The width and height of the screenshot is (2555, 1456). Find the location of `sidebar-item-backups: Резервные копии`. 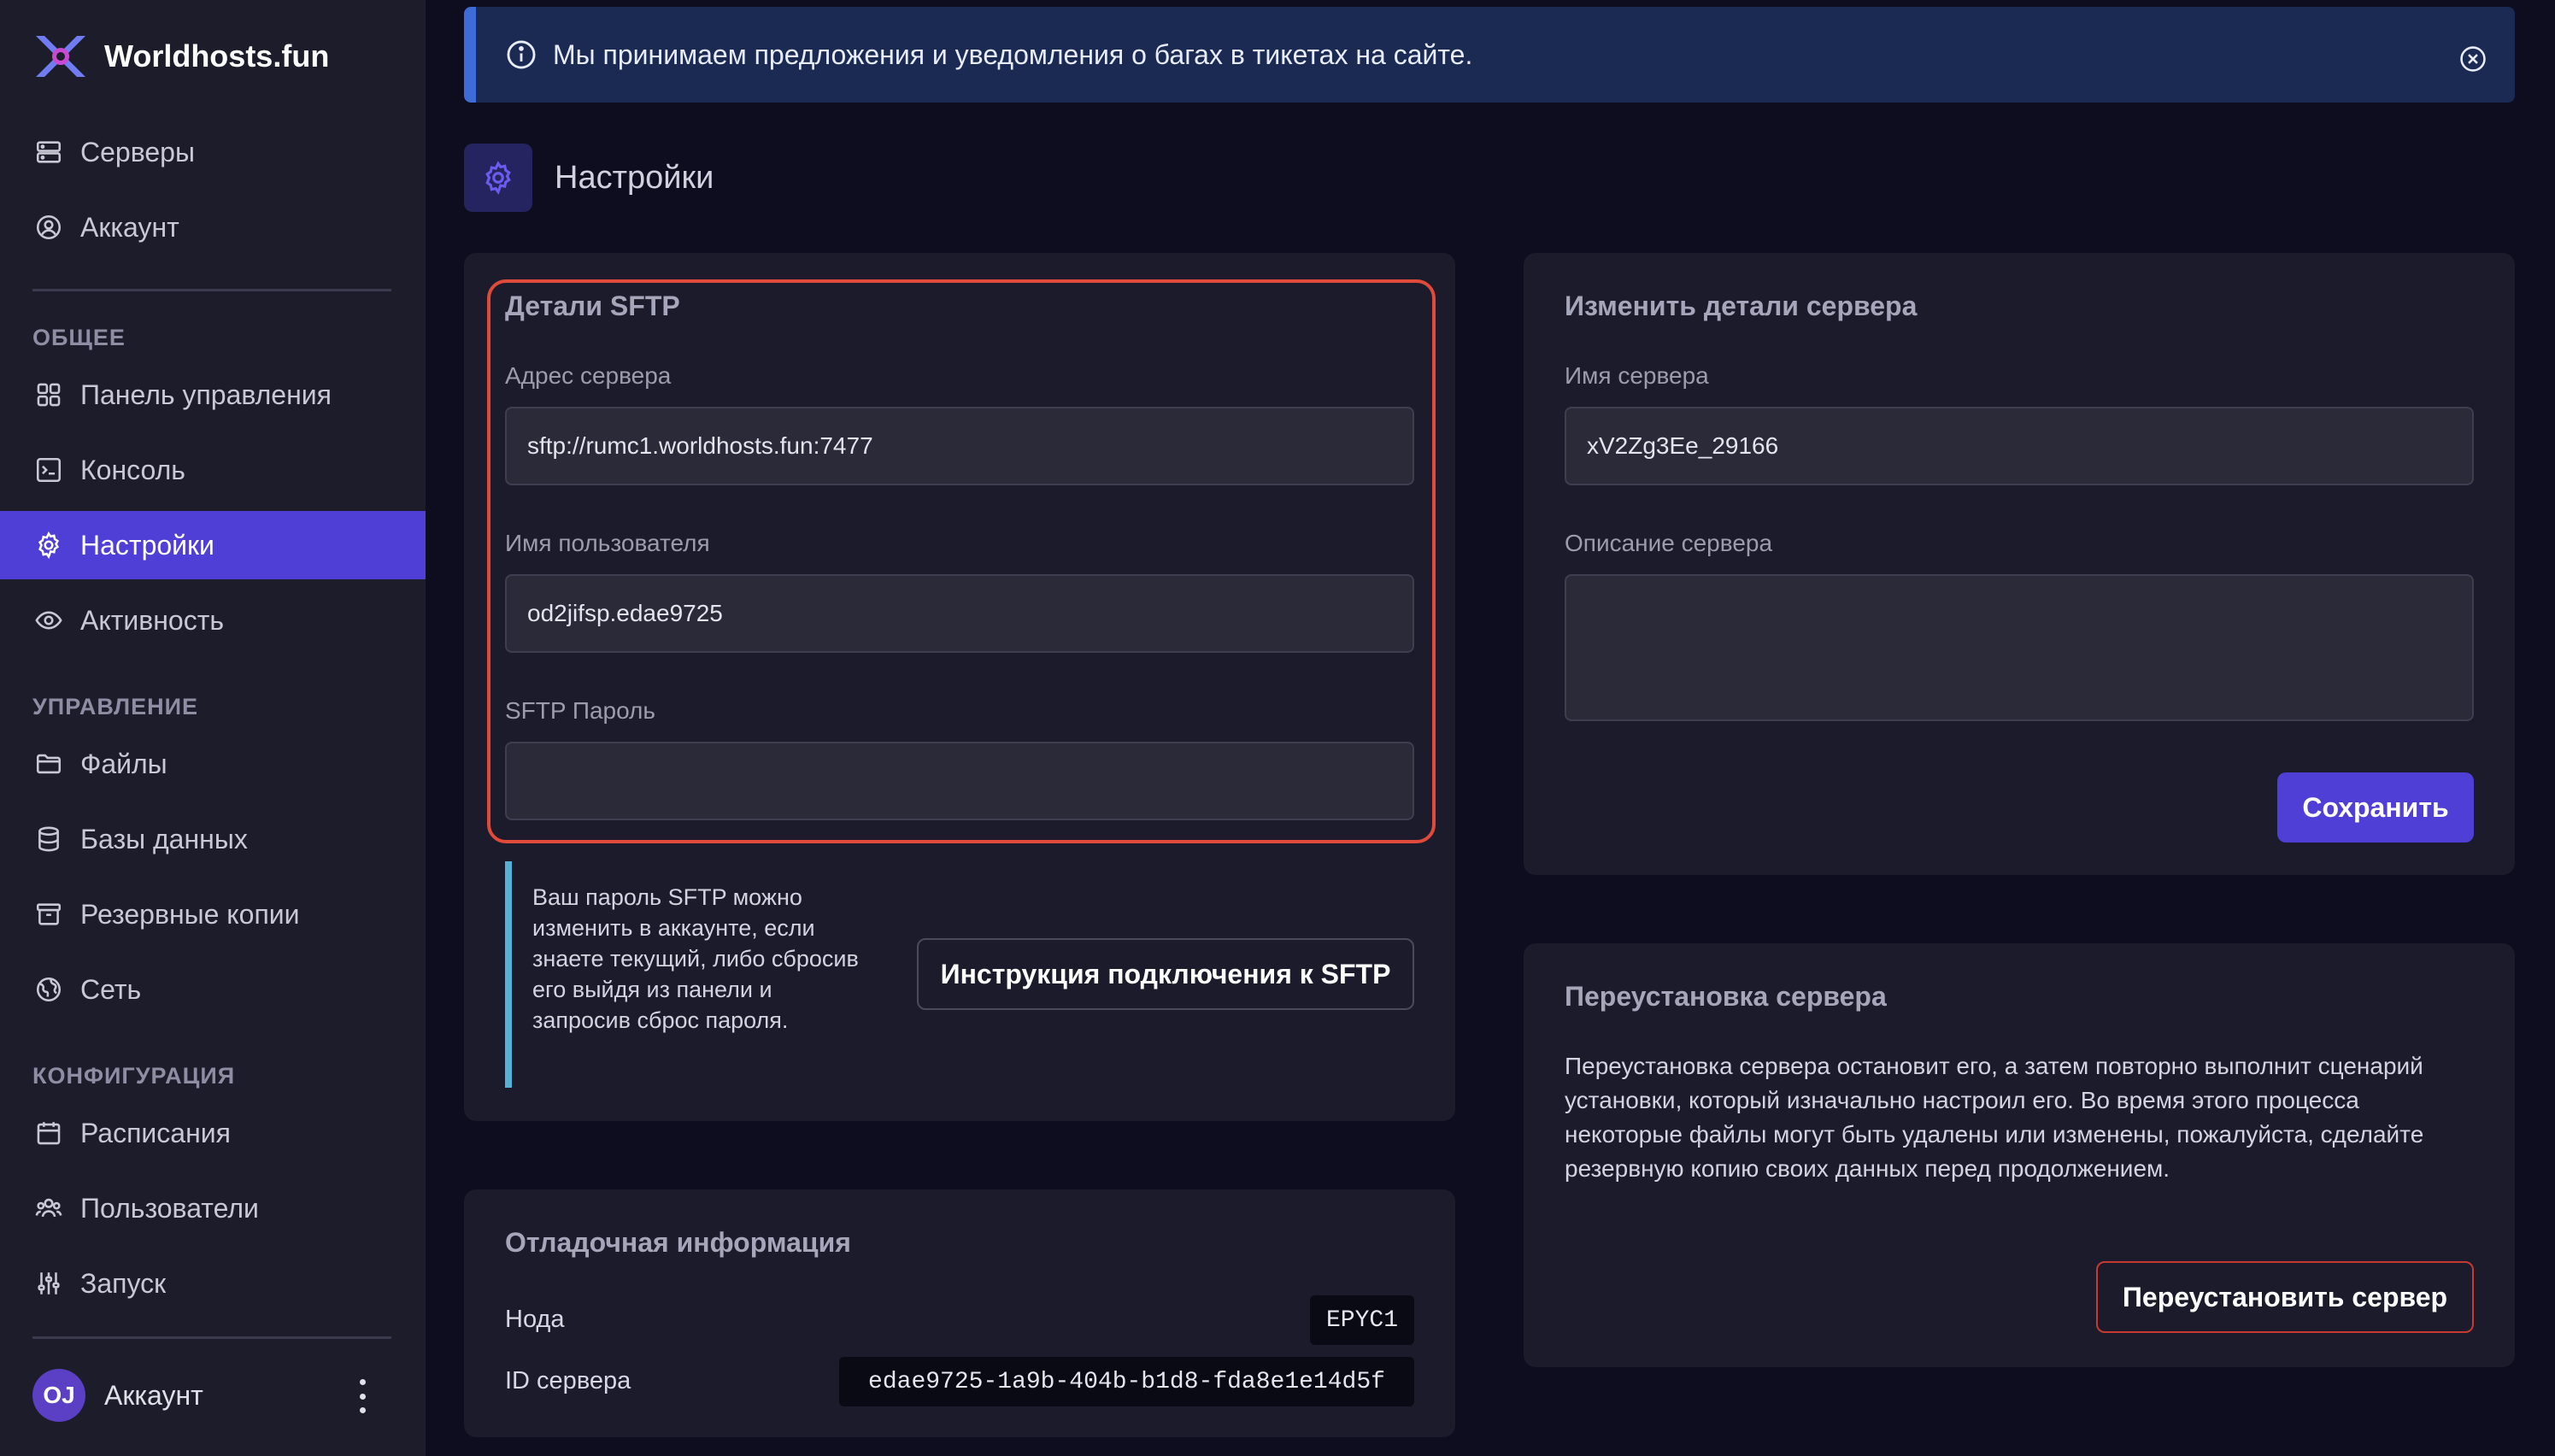

sidebar-item-backups: Резервные копии is located at coordinates (213, 914).